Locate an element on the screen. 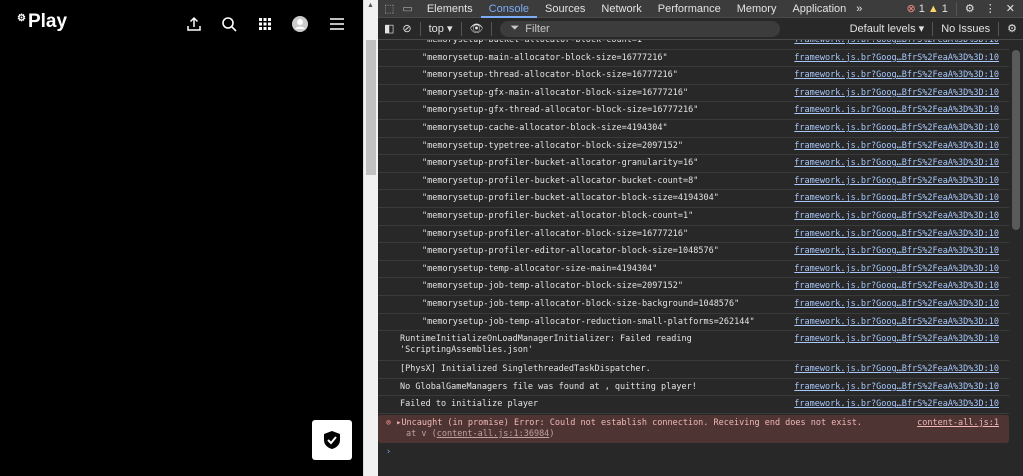 The image size is (1023, 476). tab-console: Console is located at coordinates (509, 9).